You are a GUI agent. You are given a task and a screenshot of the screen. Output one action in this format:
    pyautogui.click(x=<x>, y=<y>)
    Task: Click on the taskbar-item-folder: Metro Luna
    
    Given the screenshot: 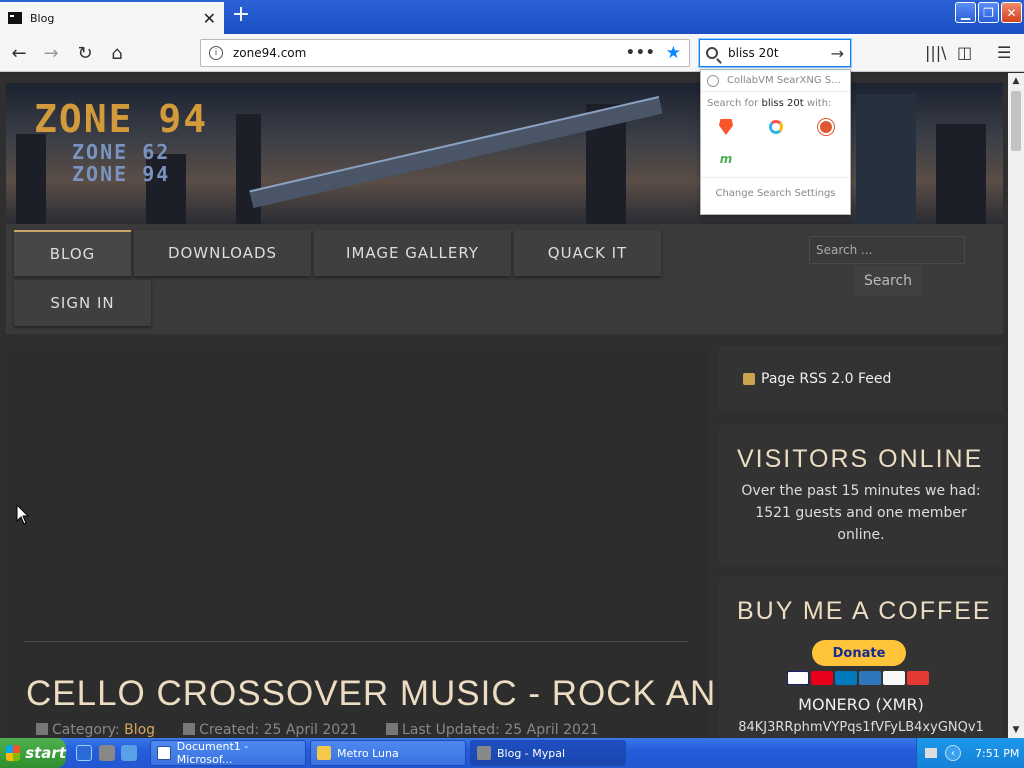 What is the action you would take?
    pyautogui.click(x=388, y=753)
    